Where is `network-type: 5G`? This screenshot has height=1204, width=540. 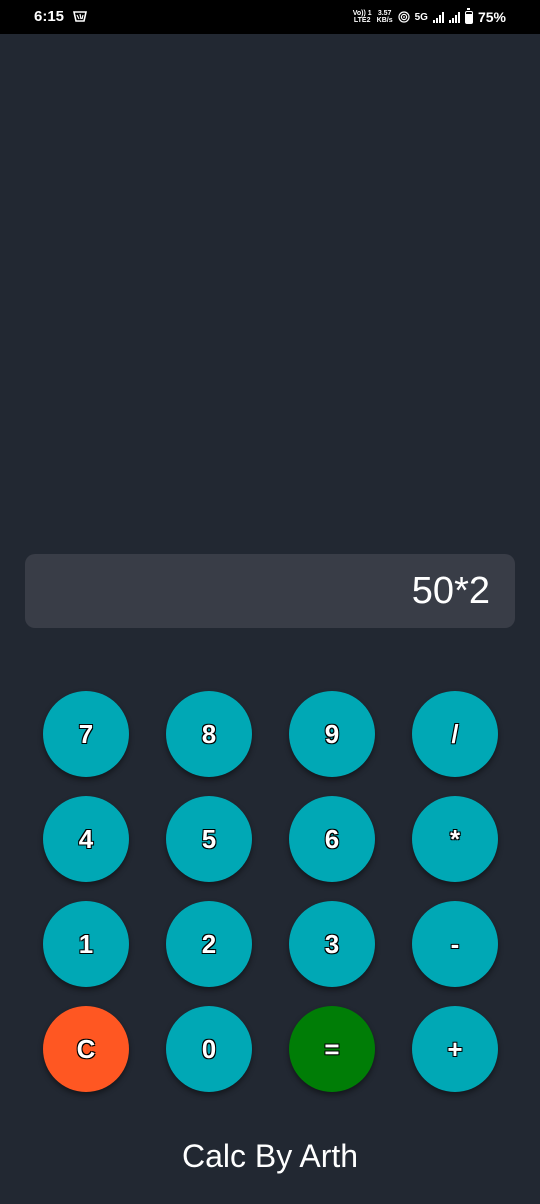 network-type: 5G is located at coordinates (421, 17).